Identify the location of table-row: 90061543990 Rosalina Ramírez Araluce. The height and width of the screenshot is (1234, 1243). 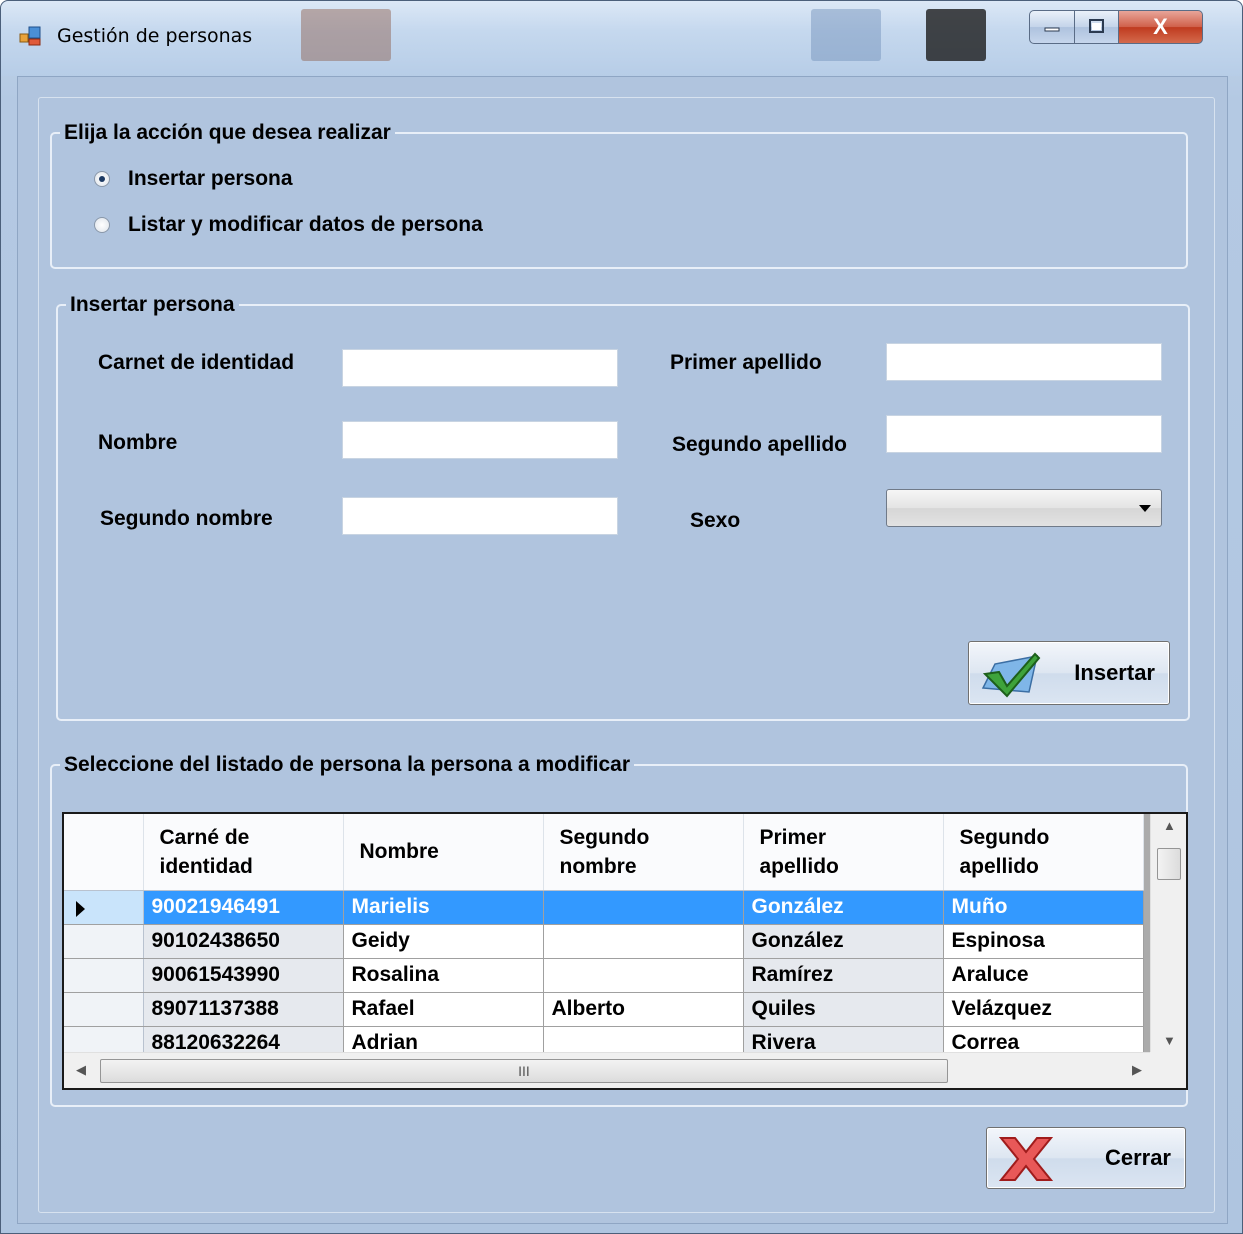
(604, 975).